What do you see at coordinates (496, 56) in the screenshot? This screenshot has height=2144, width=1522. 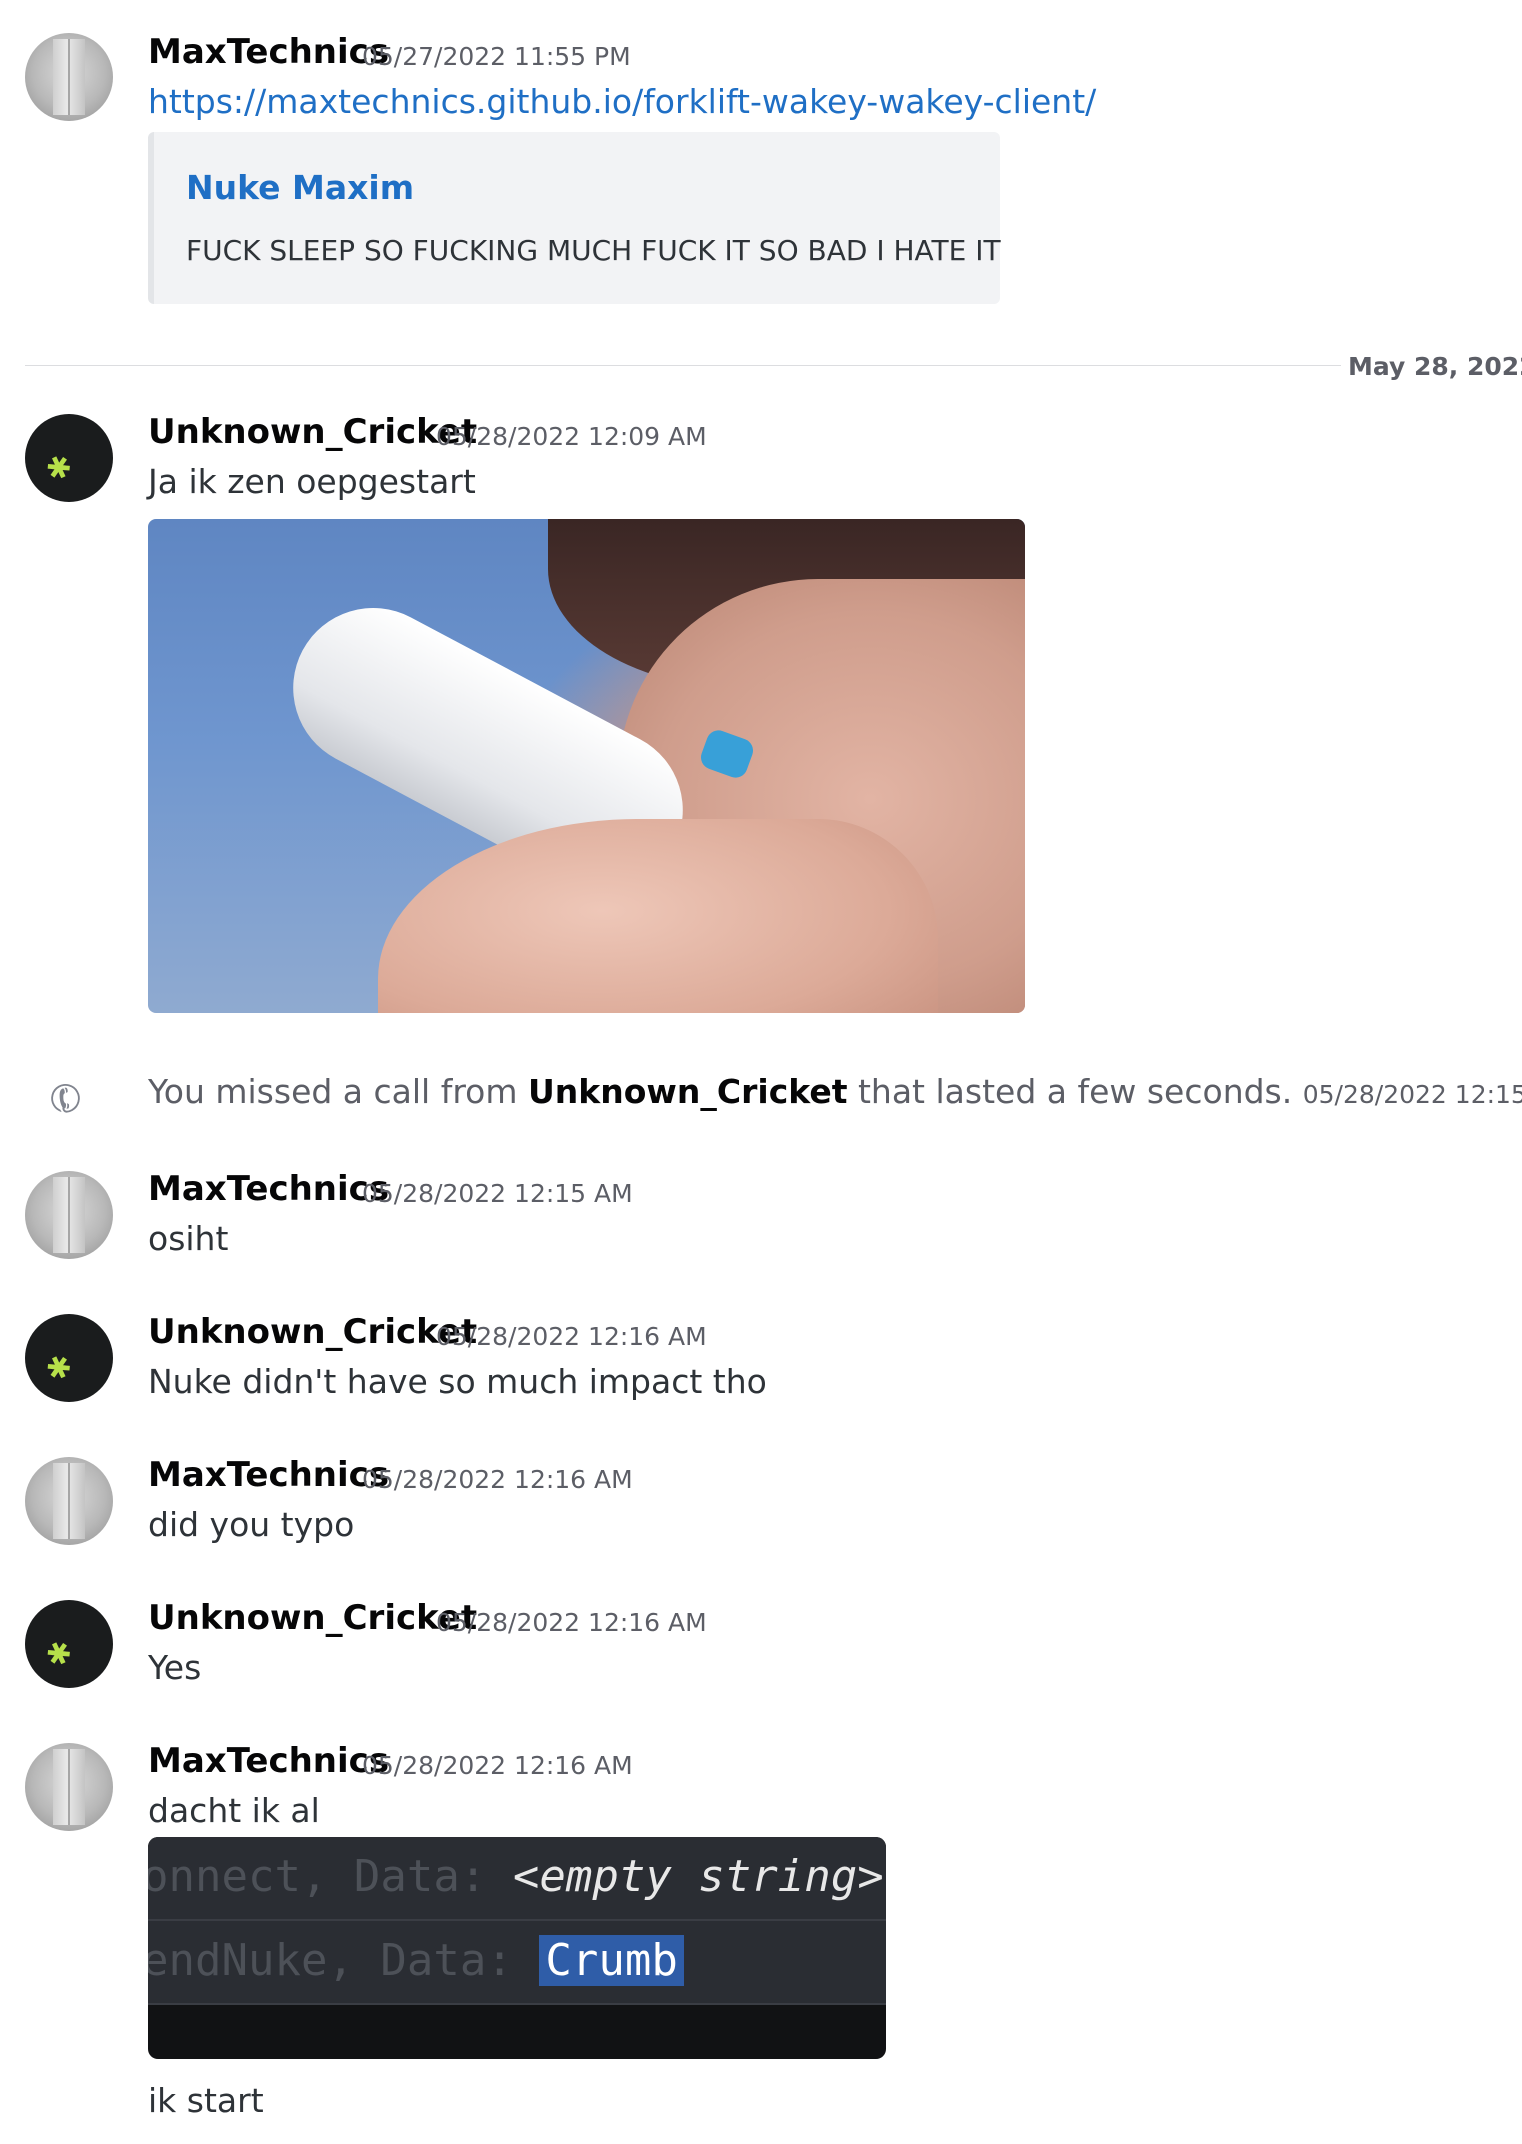 I see `timestamp: 05/27/2022 11:55 PM` at bounding box center [496, 56].